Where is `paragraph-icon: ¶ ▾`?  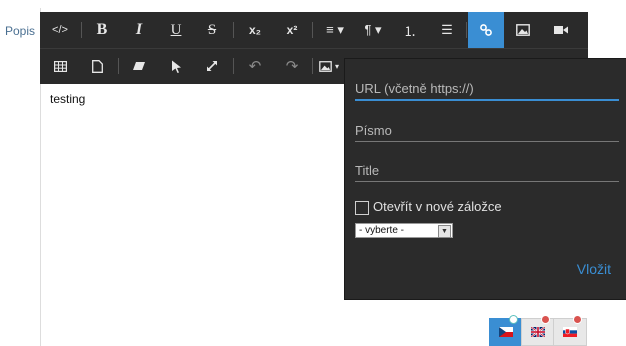
paragraph-icon: ¶ ▾ is located at coordinates (373, 29).